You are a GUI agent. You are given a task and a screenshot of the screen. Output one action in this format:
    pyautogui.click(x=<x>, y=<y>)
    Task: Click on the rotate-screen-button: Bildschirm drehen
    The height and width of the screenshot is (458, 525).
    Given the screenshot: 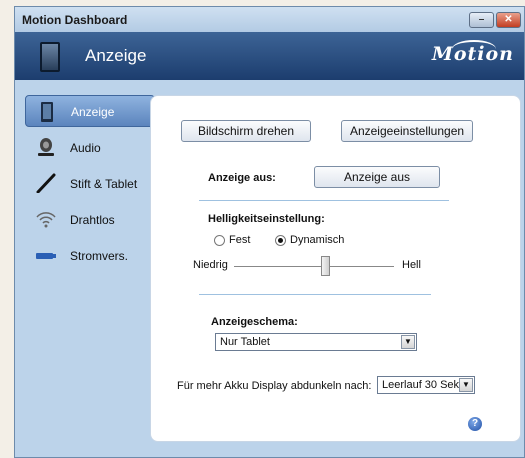 What is the action you would take?
    pyautogui.click(x=246, y=131)
    